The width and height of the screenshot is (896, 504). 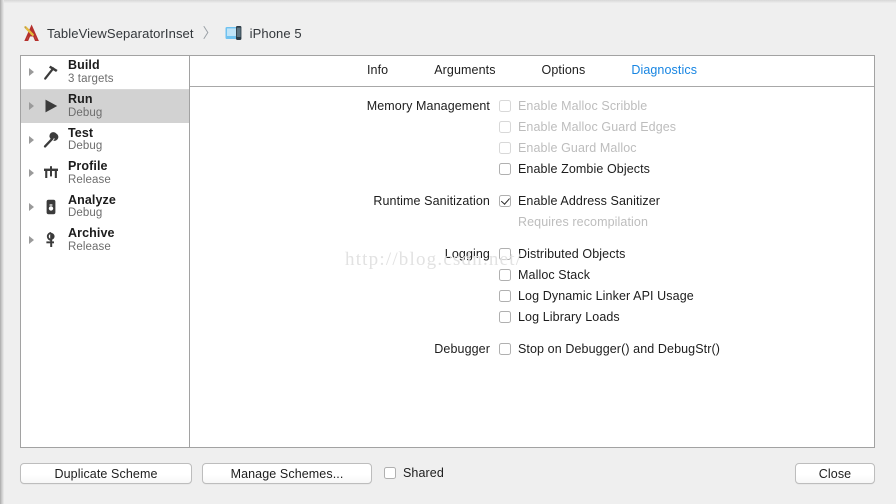 I want to click on sidebar-item-profile: Profile Release, so click(x=105, y=174).